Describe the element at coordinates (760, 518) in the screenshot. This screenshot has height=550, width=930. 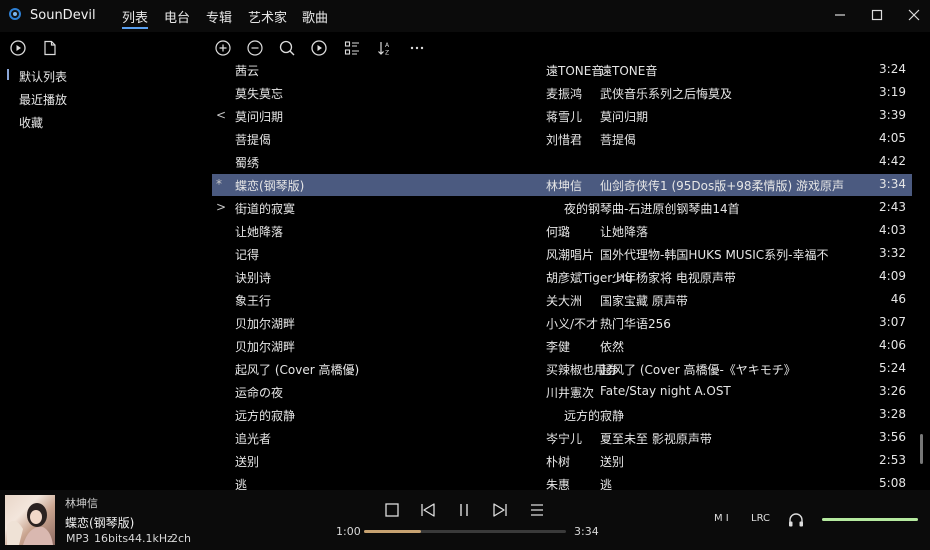
I see `lyrics-button: LRC` at that location.